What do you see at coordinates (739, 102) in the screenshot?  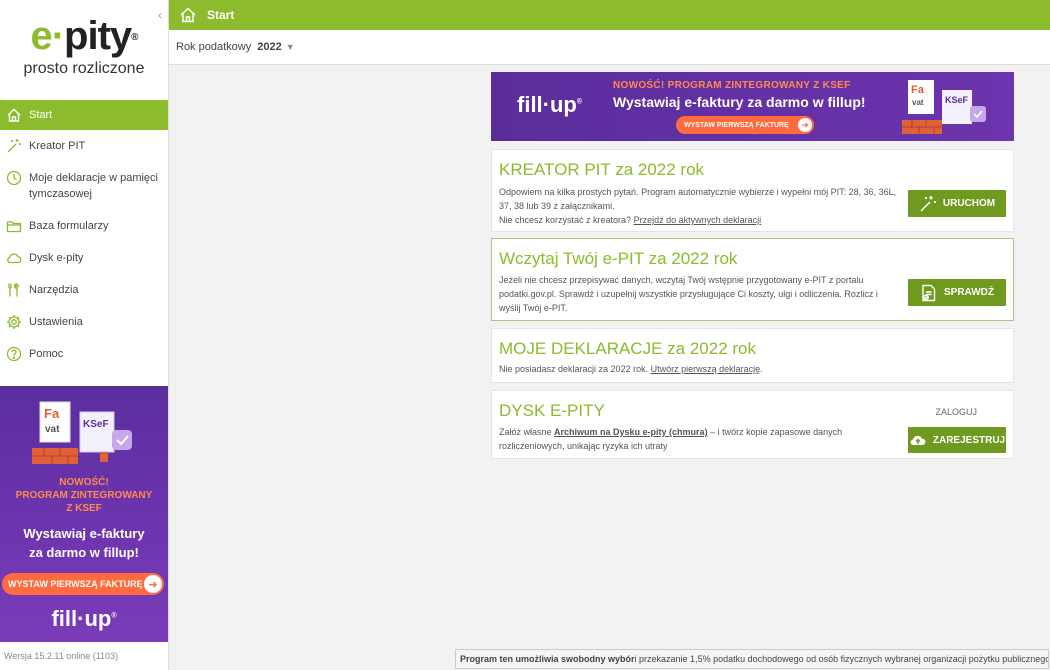 I see `banner-line2: Wystawiaj e-faktury za darmo w fillup!` at bounding box center [739, 102].